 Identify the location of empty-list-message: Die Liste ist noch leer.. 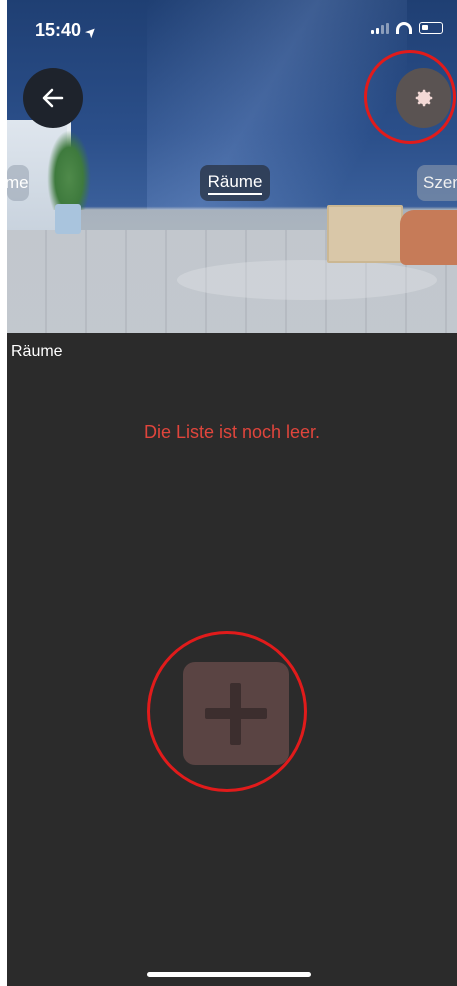
(232, 432).